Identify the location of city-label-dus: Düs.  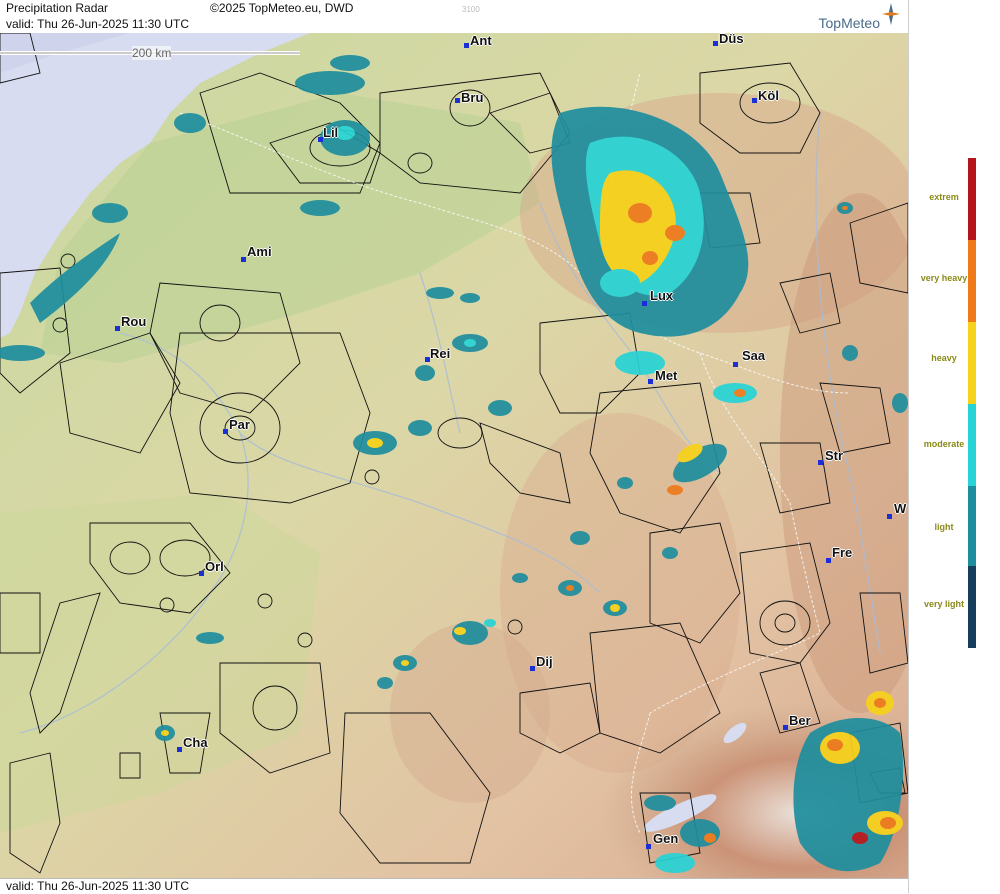
(731, 39).